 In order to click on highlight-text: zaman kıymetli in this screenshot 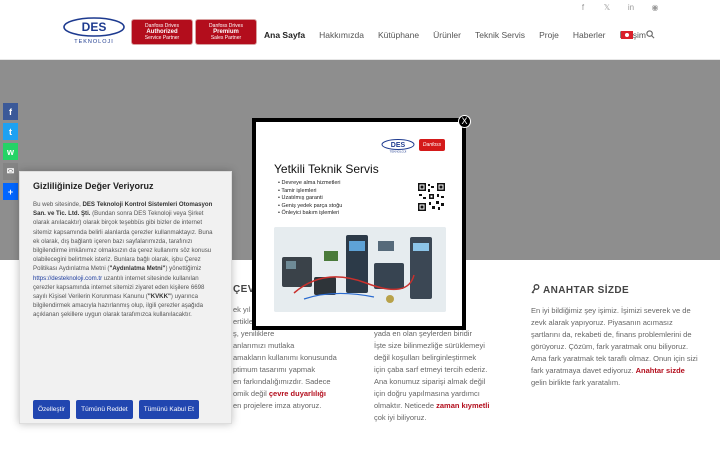, I will do `click(463, 405)`.